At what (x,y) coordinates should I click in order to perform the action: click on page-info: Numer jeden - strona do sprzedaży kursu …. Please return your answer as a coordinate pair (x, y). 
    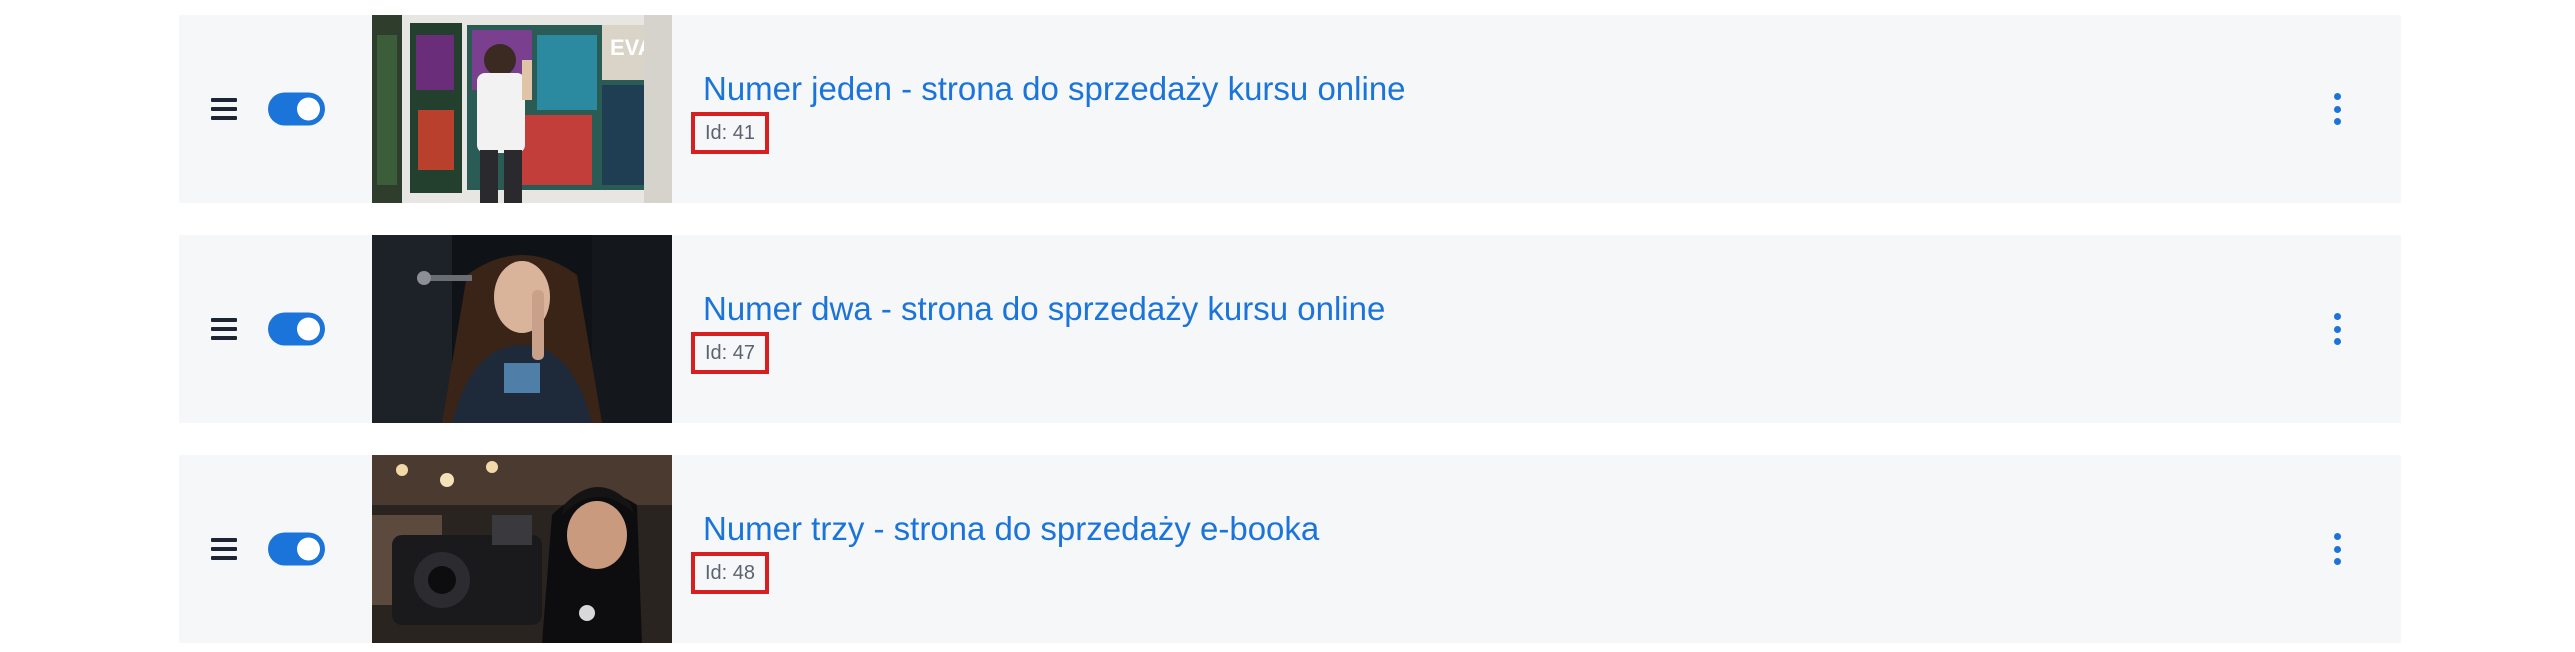
    Looking at the image, I should click on (1048, 111).